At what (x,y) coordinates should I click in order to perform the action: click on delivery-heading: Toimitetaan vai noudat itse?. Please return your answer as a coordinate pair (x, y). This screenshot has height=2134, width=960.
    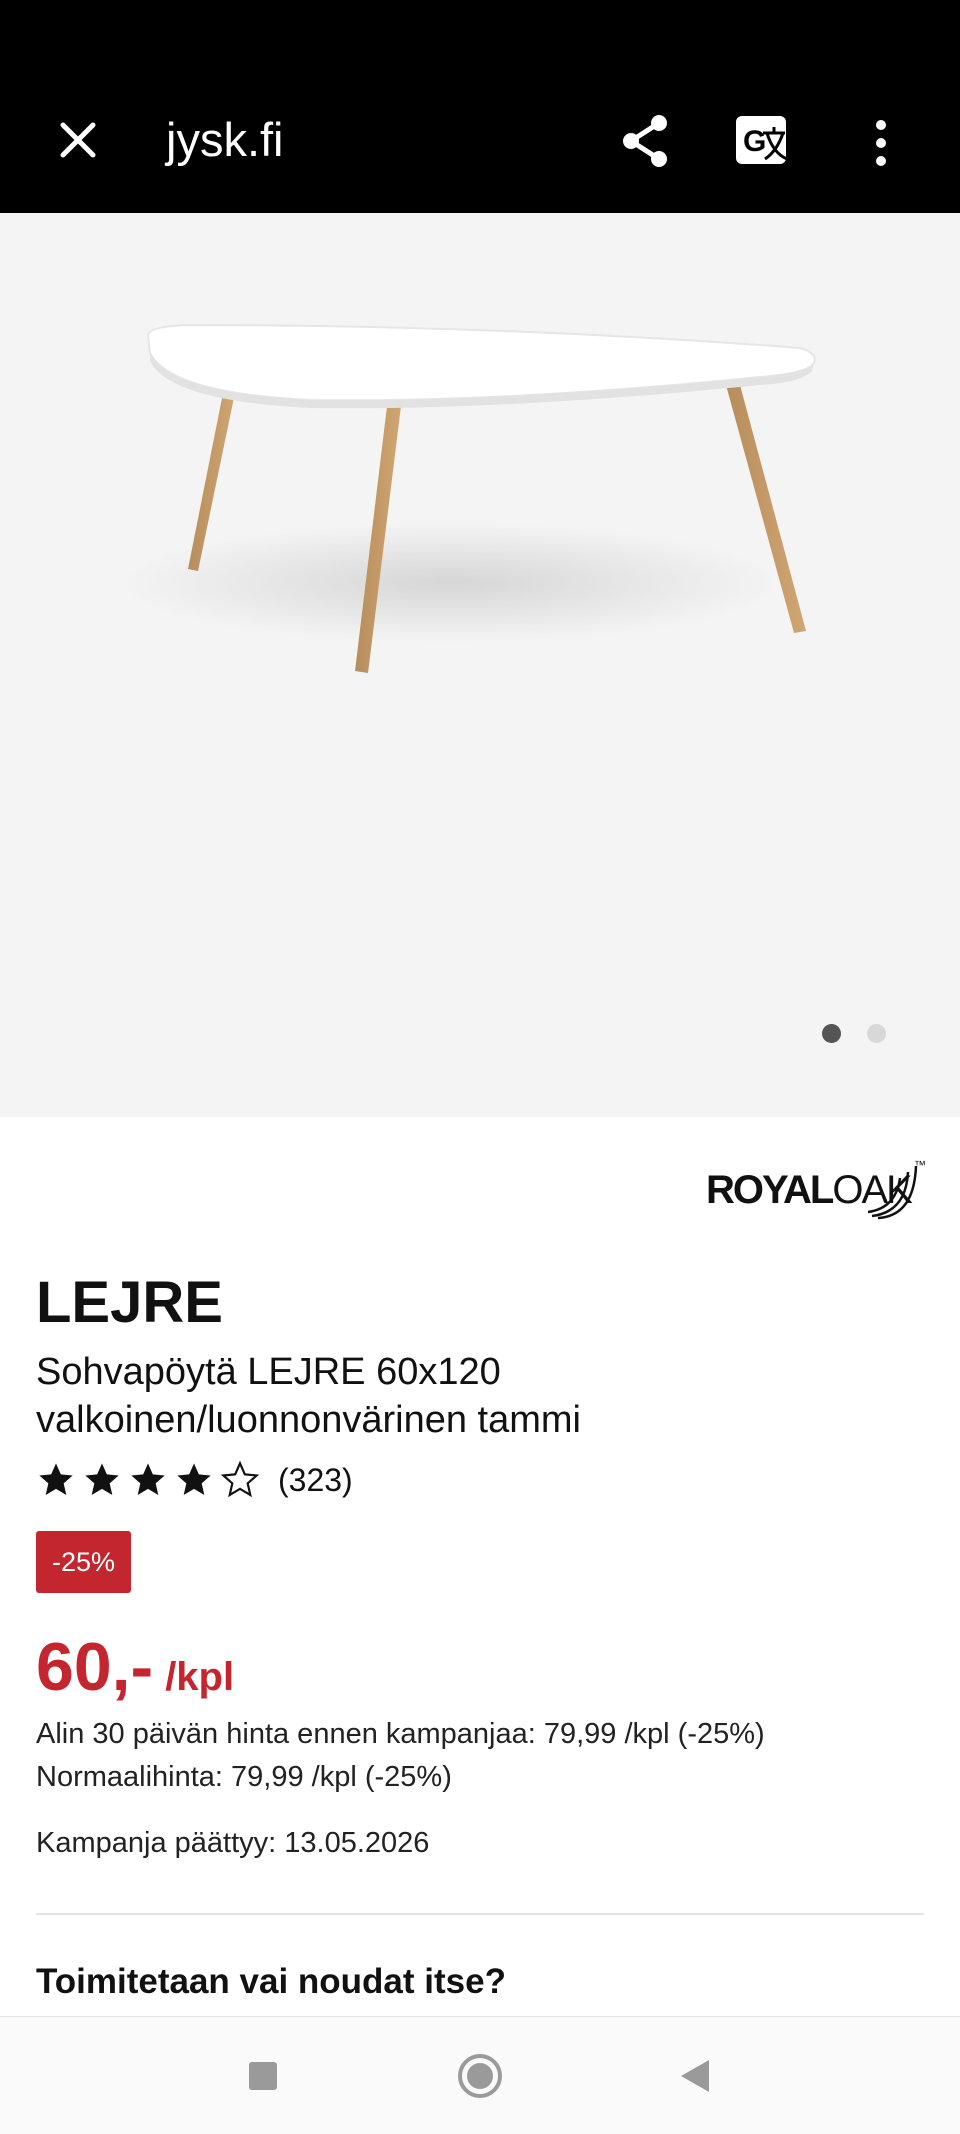
    Looking at the image, I should click on (271, 1982).